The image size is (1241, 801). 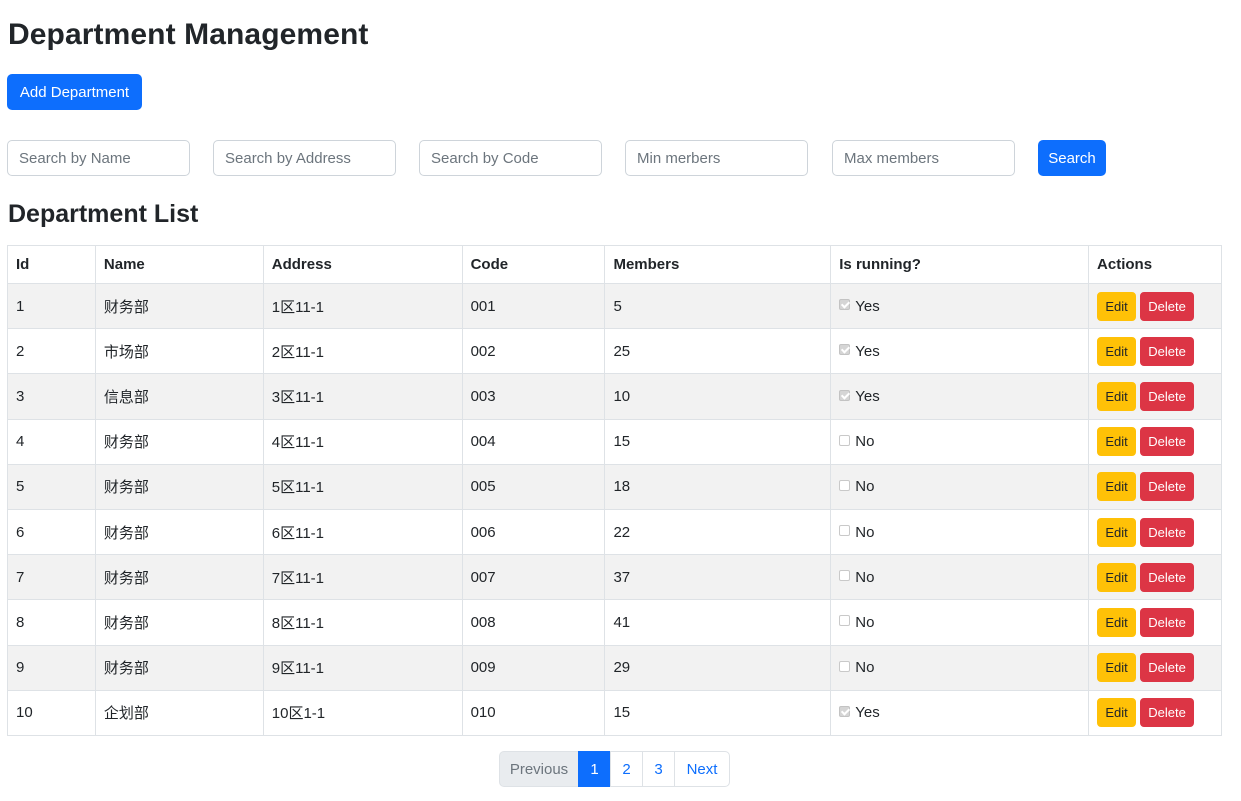 I want to click on search-code-input, so click(x=510, y=158).